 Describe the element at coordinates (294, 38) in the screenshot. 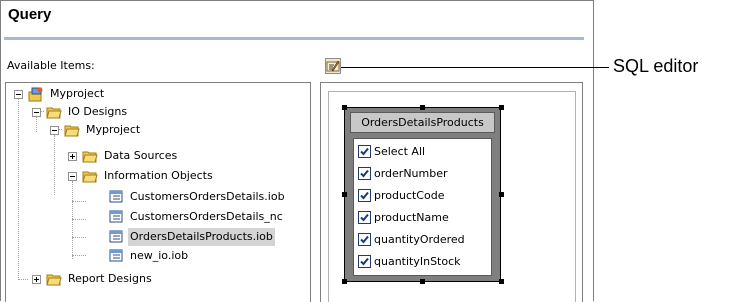

I see `title-divider` at that location.